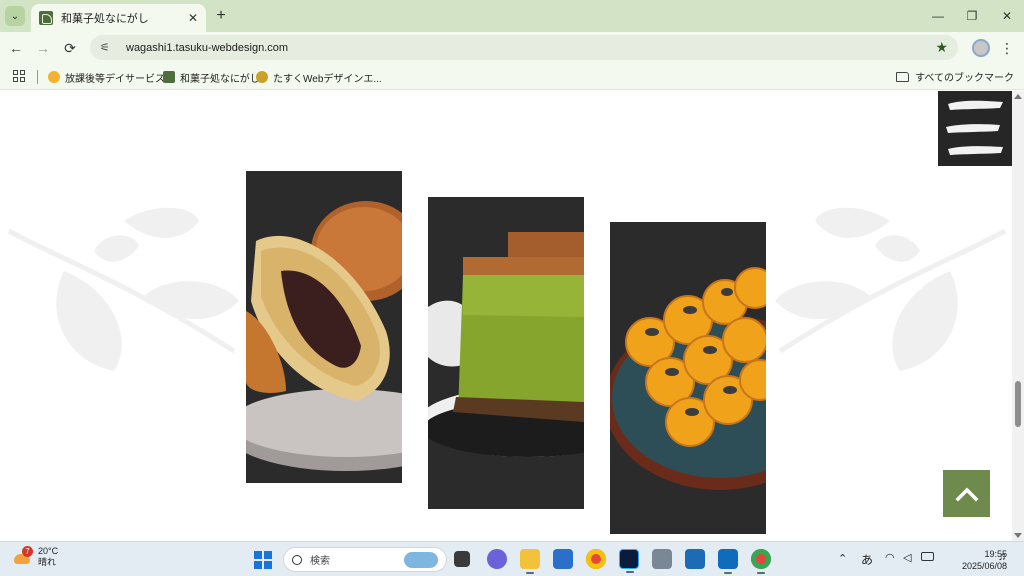  I want to click on snipping-tool-icon, so click(695, 559).